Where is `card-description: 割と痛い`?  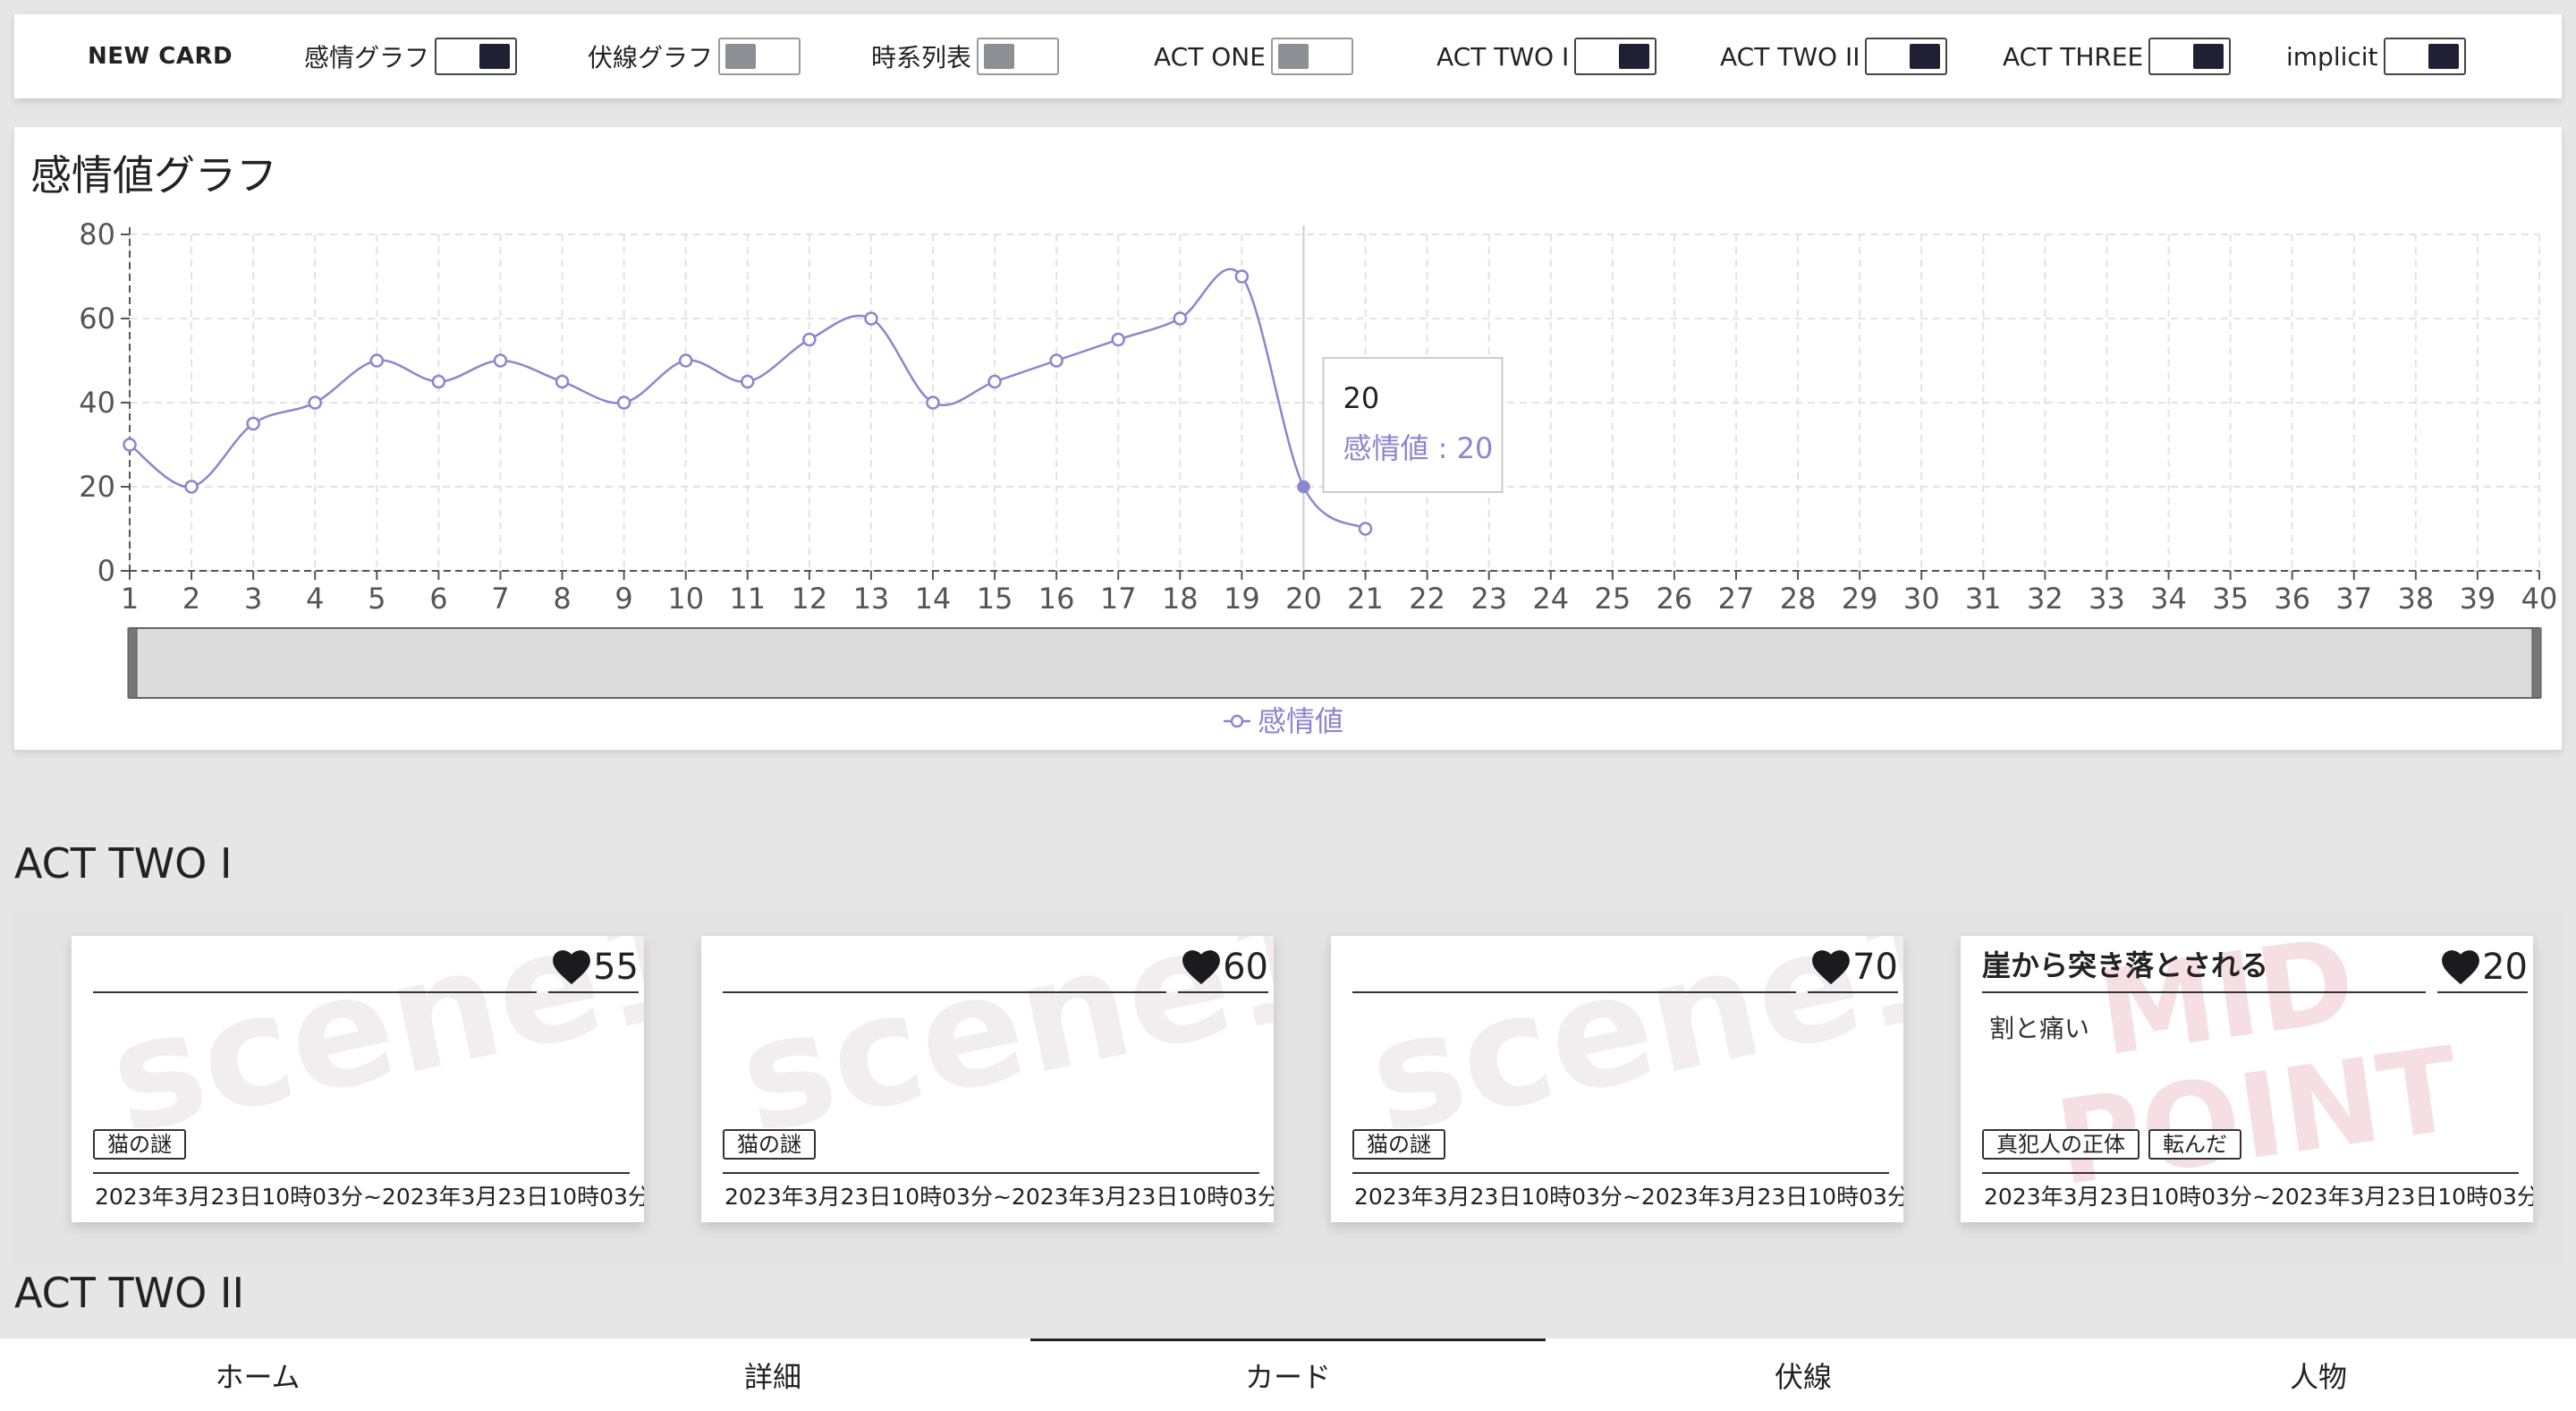
card-description: 割と痛い is located at coordinates (2039, 1028).